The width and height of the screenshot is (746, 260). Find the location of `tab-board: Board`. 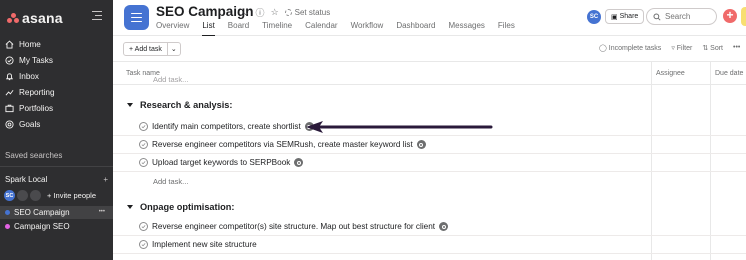

tab-board: Board is located at coordinates (238, 28).